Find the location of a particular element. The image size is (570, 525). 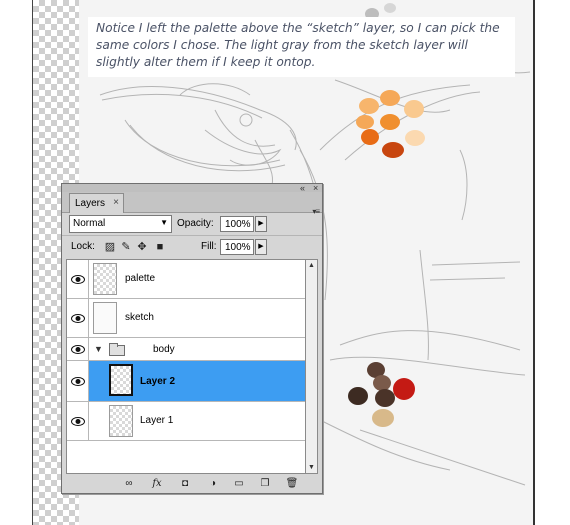

scroll-up-icon: ▲ is located at coordinates (311, 265).